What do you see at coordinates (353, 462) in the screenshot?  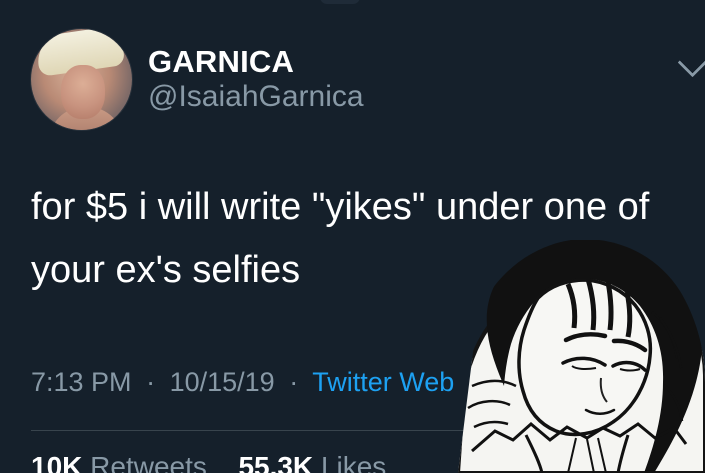 I see `likes-label: Likes` at bounding box center [353, 462].